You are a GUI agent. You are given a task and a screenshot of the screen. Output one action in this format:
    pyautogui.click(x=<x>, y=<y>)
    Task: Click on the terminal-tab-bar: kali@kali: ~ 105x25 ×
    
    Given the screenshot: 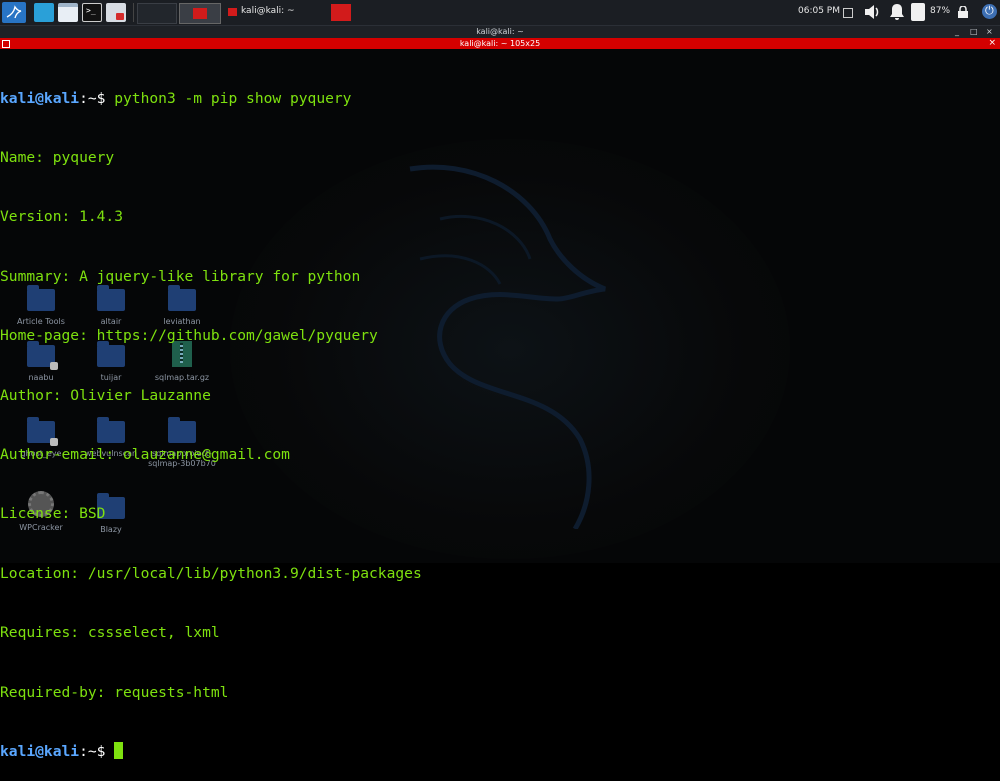 What is the action you would take?
    pyautogui.click(x=500, y=43)
    